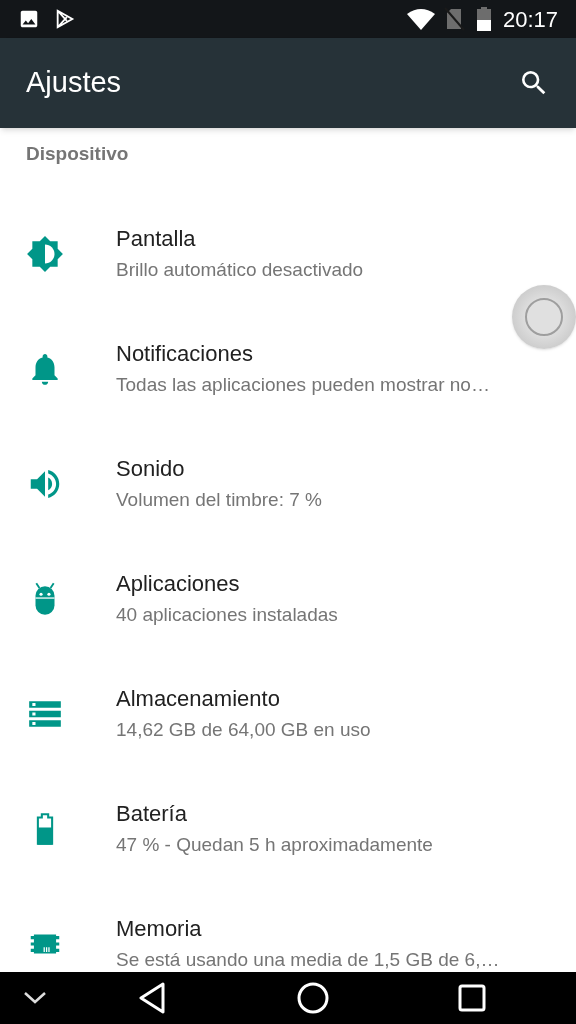  Describe the element at coordinates (219, 499) in the screenshot. I see `item-summary: Volumen del timbre: 7 %` at that location.